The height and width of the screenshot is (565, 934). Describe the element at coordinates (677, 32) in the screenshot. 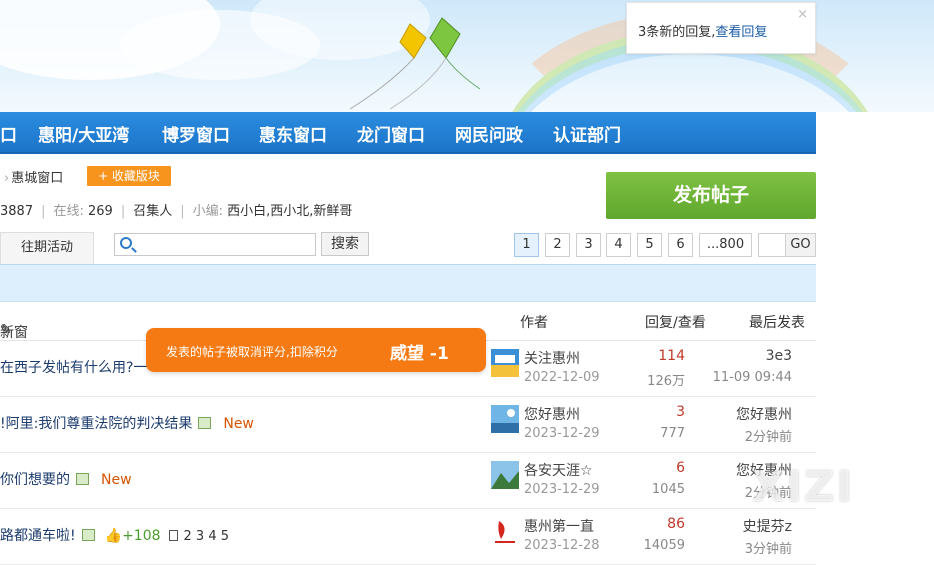

I see `notification-text: 3条新的回复,` at that location.